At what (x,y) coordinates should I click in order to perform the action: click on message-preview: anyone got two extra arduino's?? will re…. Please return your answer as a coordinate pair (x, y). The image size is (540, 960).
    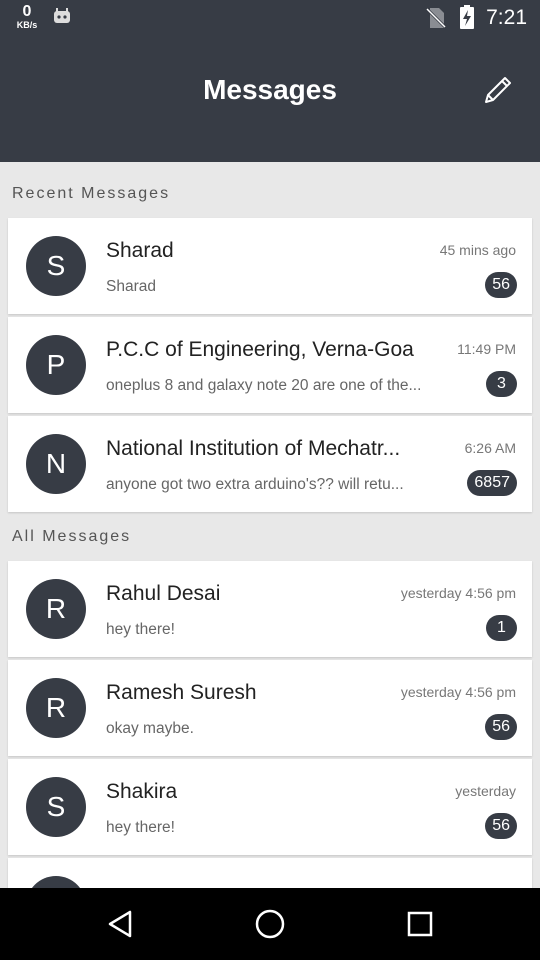
    Looking at the image, I should click on (255, 484).